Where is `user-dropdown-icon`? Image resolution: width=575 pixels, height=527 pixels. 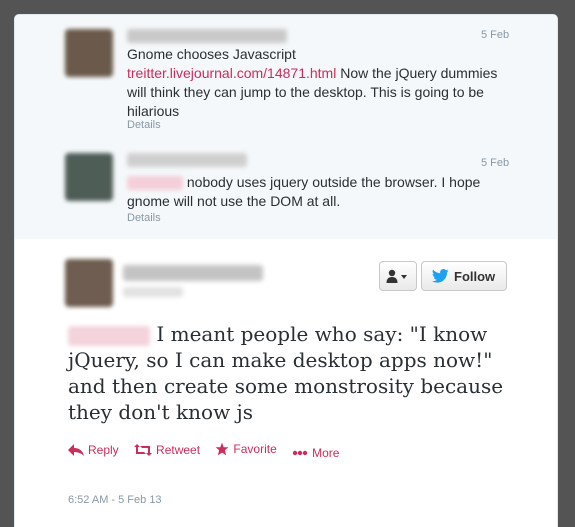
user-dropdown-icon is located at coordinates (396, 276).